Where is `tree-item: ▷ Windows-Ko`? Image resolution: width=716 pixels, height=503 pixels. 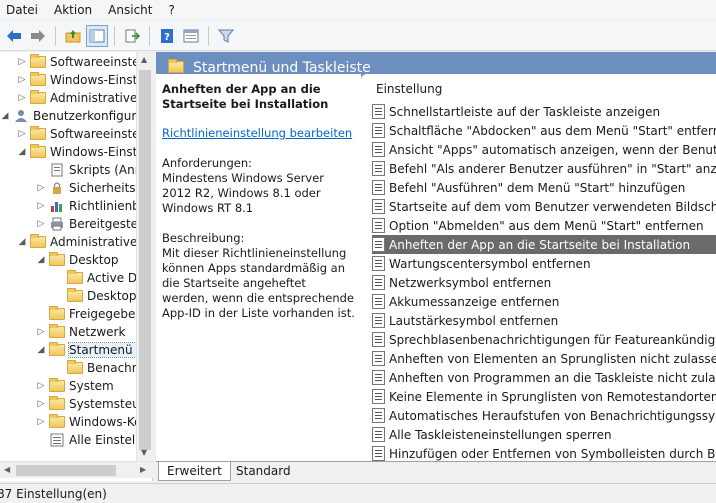 tree-item: ▷ Windows-Ko is located at coordinates (89, 422).